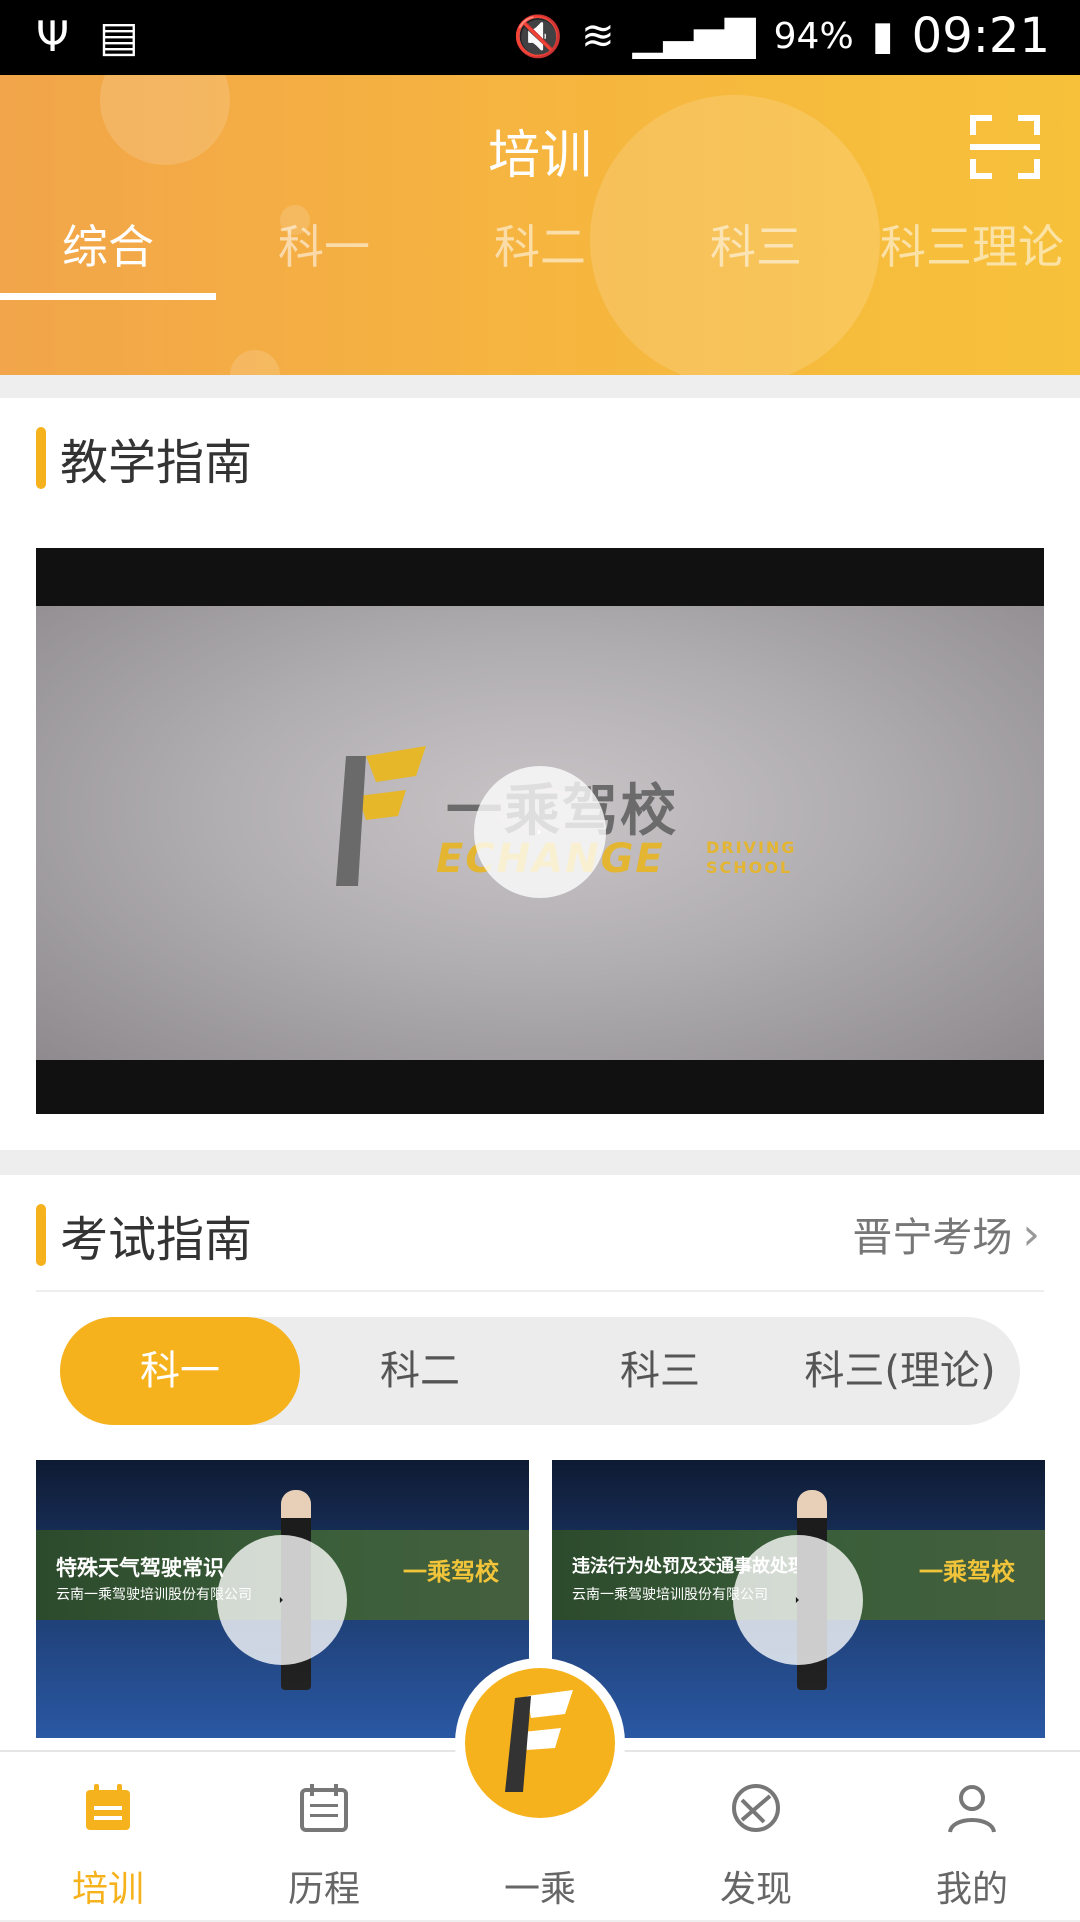  I want to click on teaching-guide-header: 教学指南, so click(144, 458).